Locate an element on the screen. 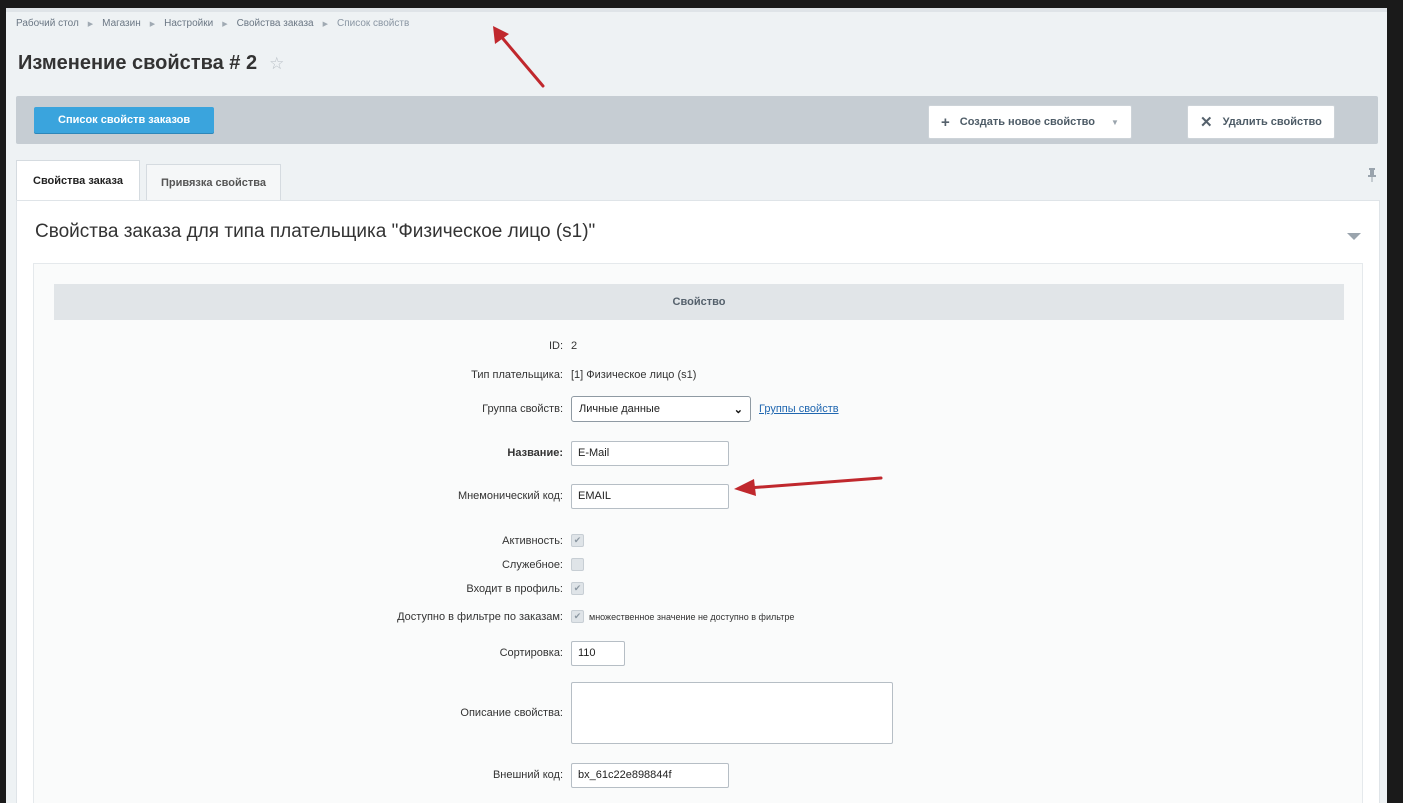 The image size is (1403, 803). row-profile: Входит в профиль: ✔ is located at coordinates (698, 588).